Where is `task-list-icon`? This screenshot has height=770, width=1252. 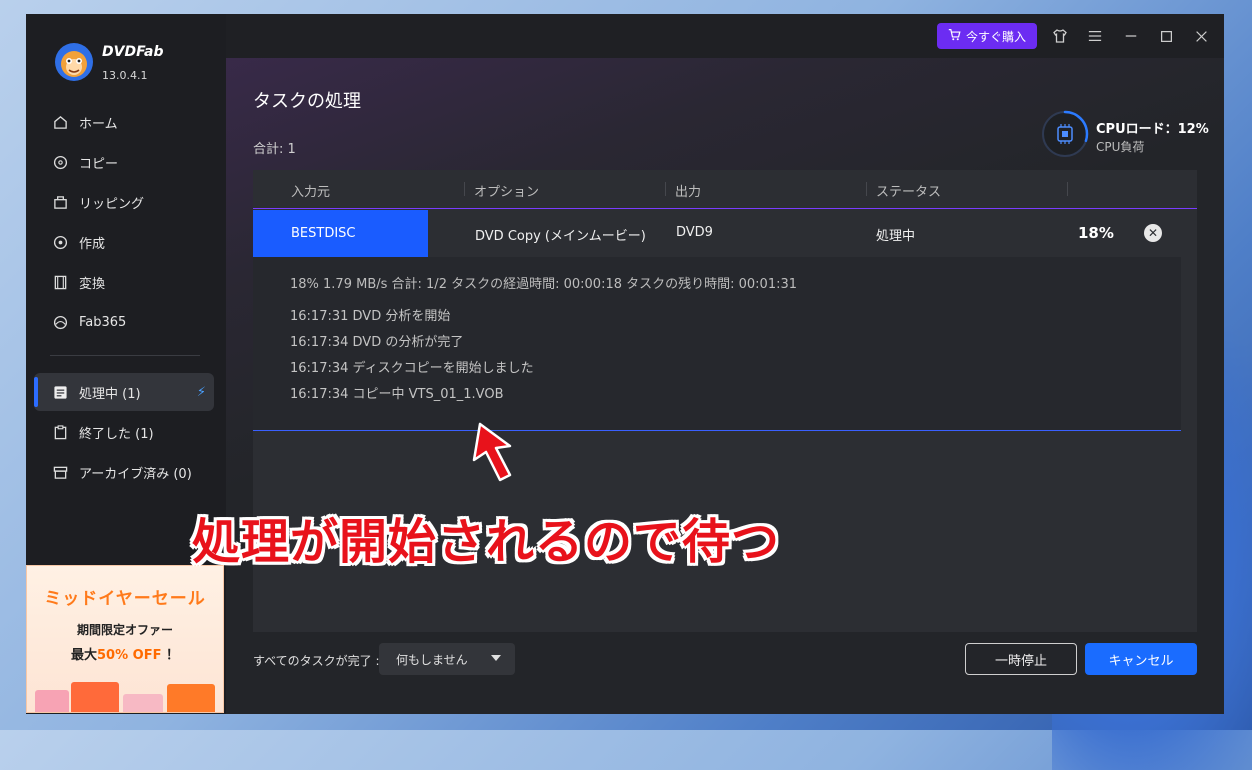
task-list-icon is located at coordinates (60, 392).